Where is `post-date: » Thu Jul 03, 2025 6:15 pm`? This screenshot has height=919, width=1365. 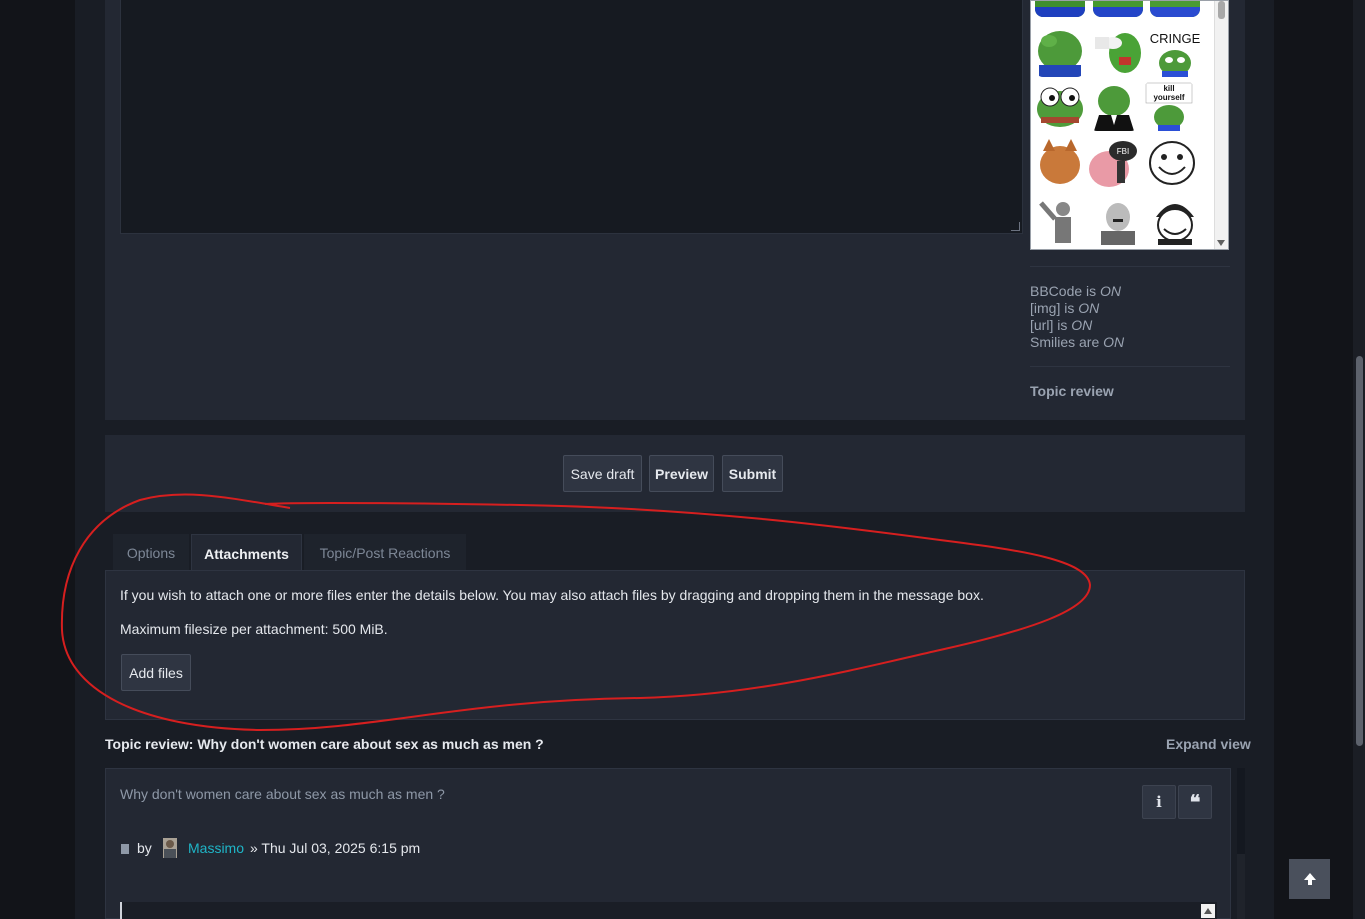
post-date: » Thu Jul 03, 2025 6:15 pm is located at coordinates (335, 848).